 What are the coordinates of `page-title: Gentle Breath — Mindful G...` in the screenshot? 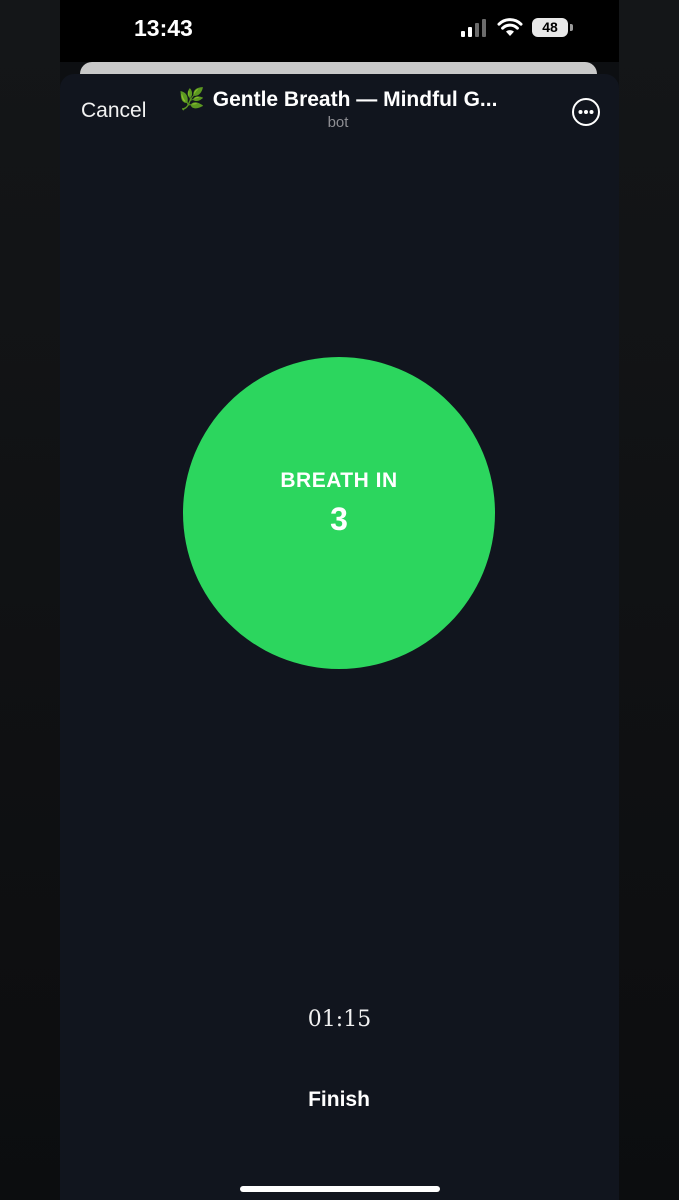 It's located at (355, 99).